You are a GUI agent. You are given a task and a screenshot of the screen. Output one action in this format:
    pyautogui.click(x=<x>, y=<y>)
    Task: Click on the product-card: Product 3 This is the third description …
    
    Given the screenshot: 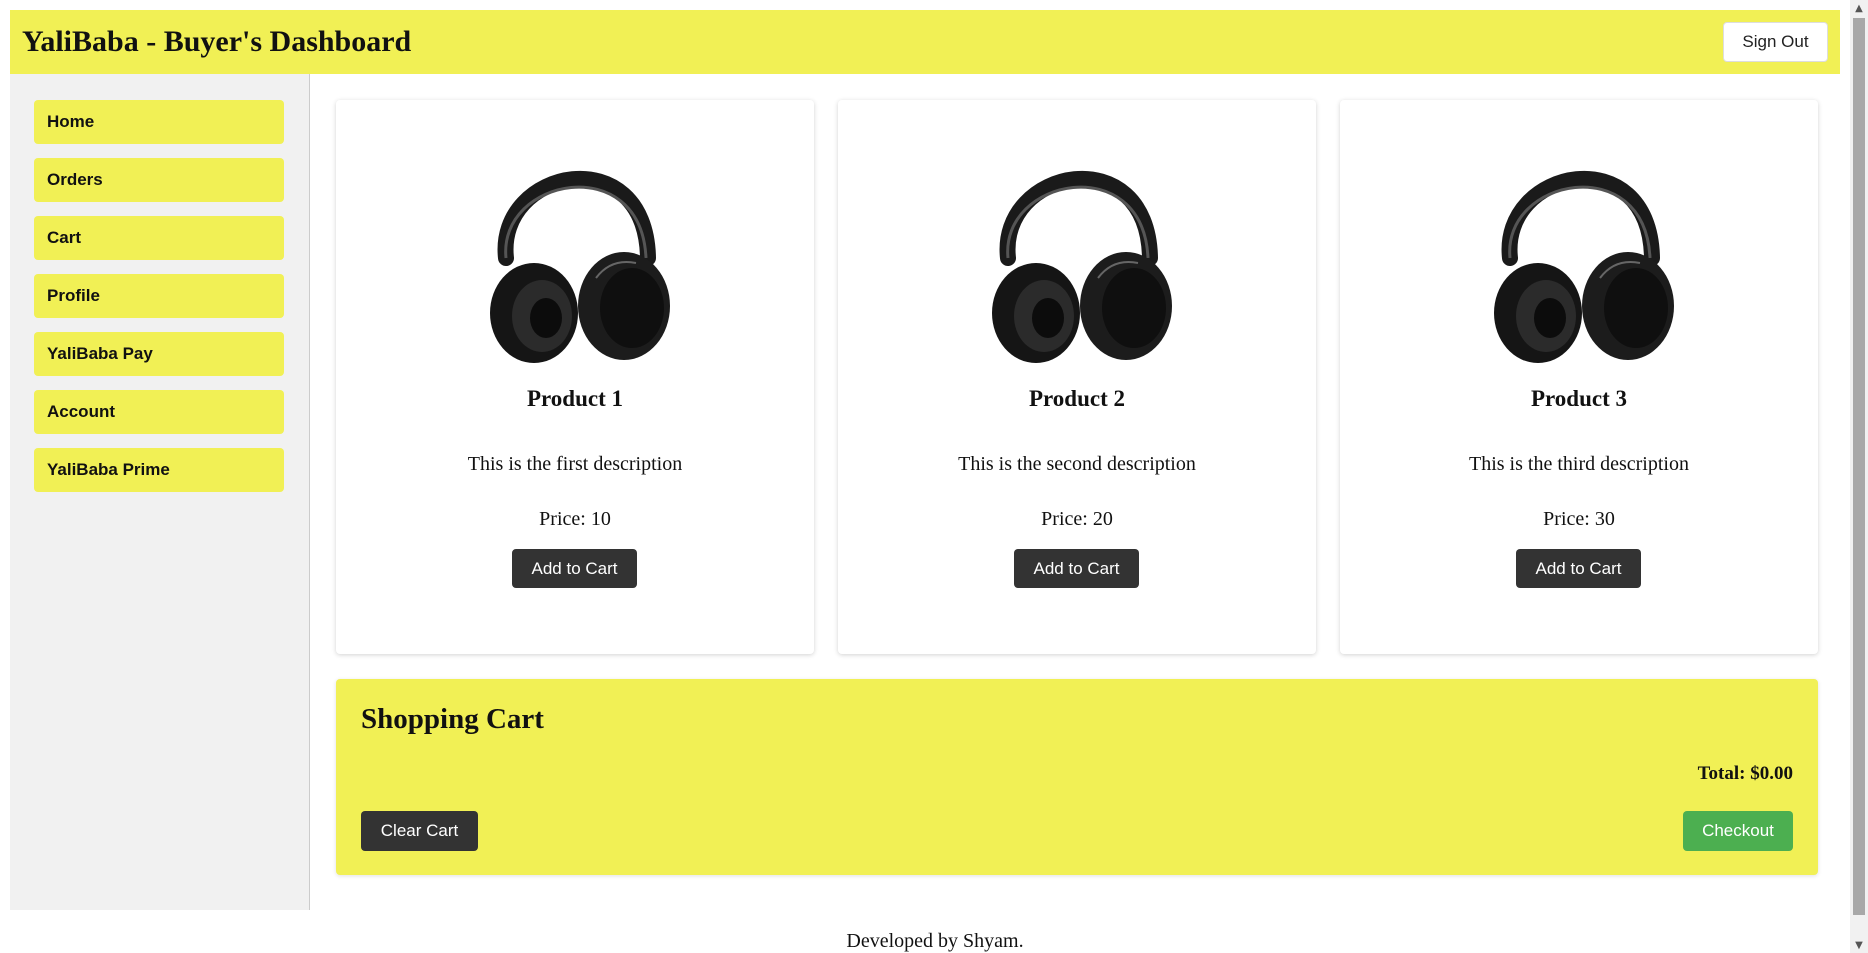 What is the action you would take?
    pyautogui.click(x=1579, y=377)
    